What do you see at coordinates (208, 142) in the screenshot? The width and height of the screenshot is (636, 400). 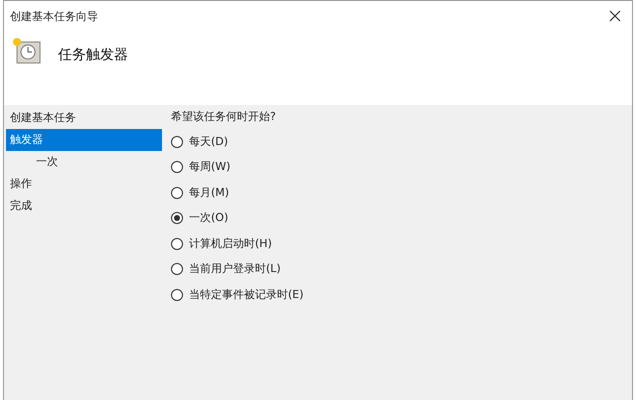 I see `radio-label: 每天(D)` at bounding box center [208, 142].